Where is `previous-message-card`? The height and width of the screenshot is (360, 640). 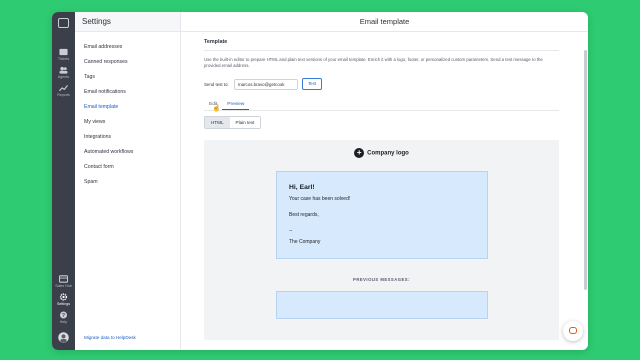 previous-message-card is located at coordinates (382, 305).